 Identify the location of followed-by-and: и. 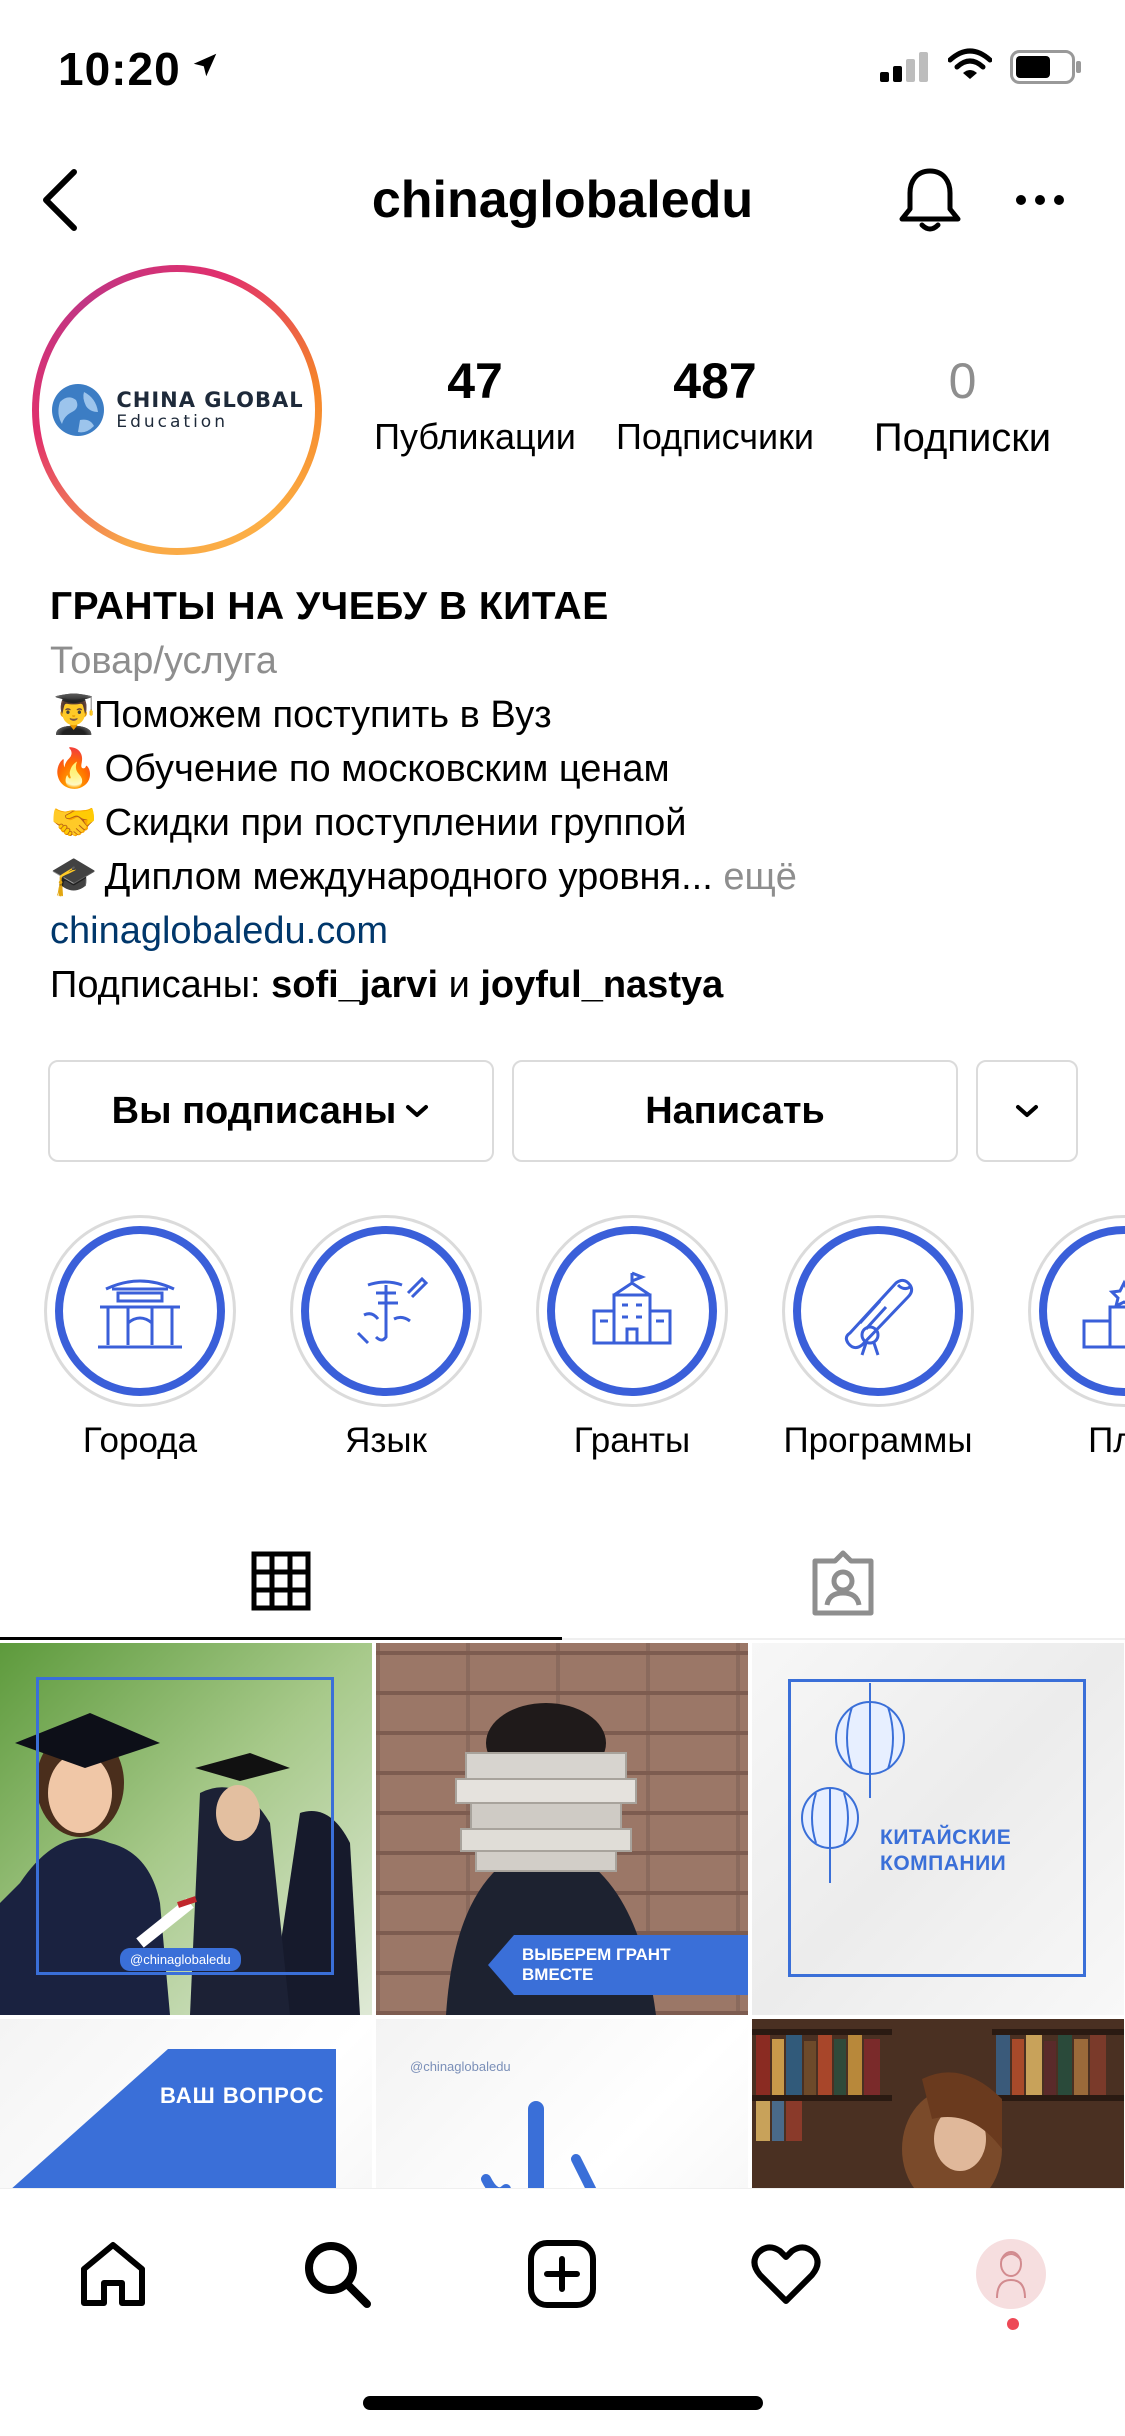
(459, 985).